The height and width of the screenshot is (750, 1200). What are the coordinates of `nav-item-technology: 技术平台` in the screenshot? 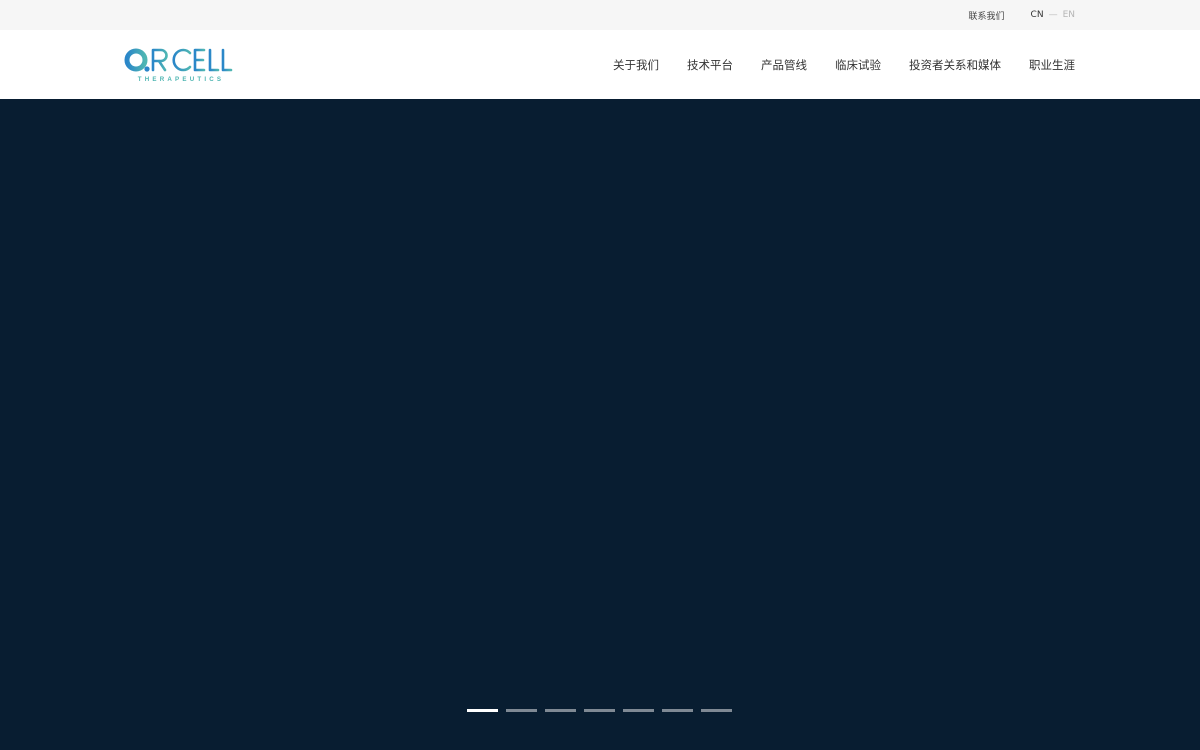 It's located at (710, 65).